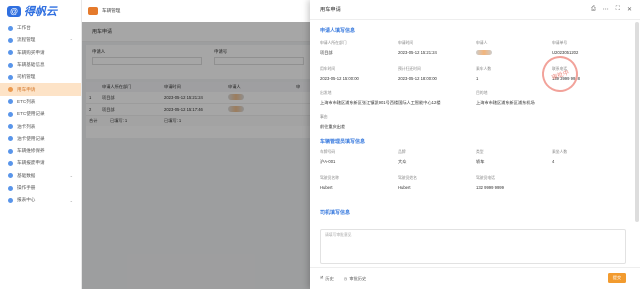 The image size is (640, 289). I want to click on sidebar-item: 用车申请, so click(40, 89).